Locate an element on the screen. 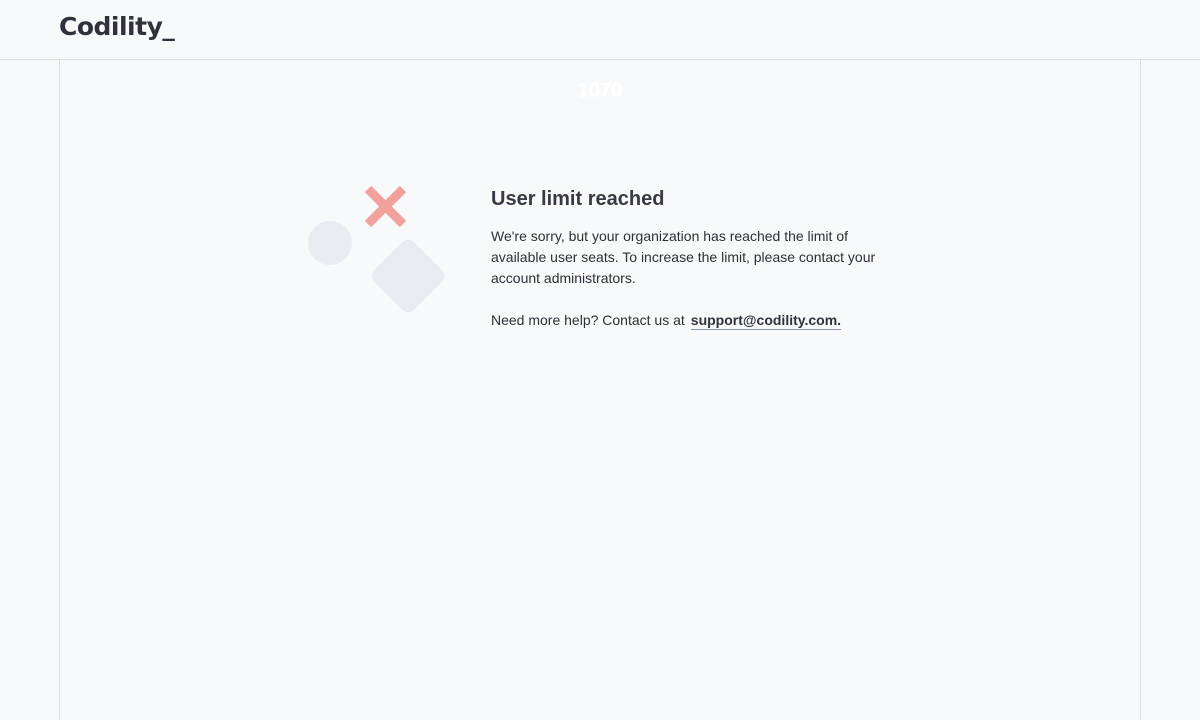 The height and width of the screenshot is (720, 1200). top-bar: Codility_ is located at coordinates (600, 30).